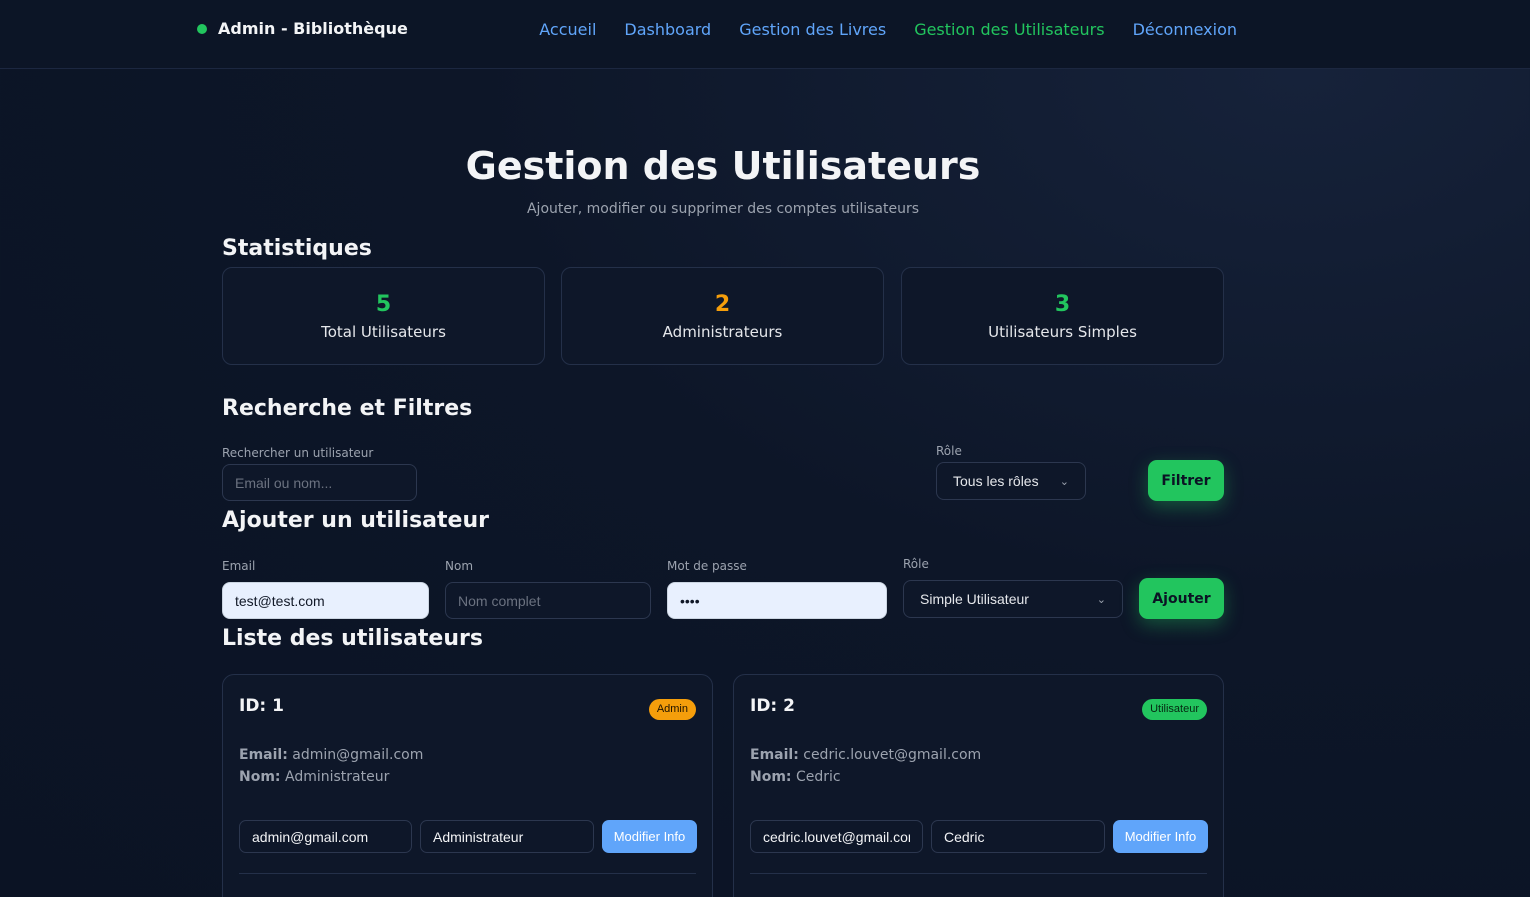  I want to click on page-title: Gestion des Utilisateurs, so click(723, 166).